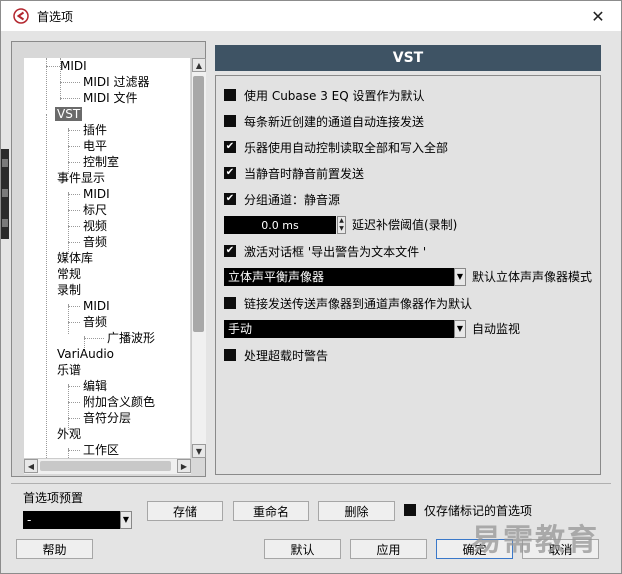  What do you see at coordinates (85, 354) in the screenshot?
I see `tree-item-variaudio: VariAudio` at bounding box center [85, 354].